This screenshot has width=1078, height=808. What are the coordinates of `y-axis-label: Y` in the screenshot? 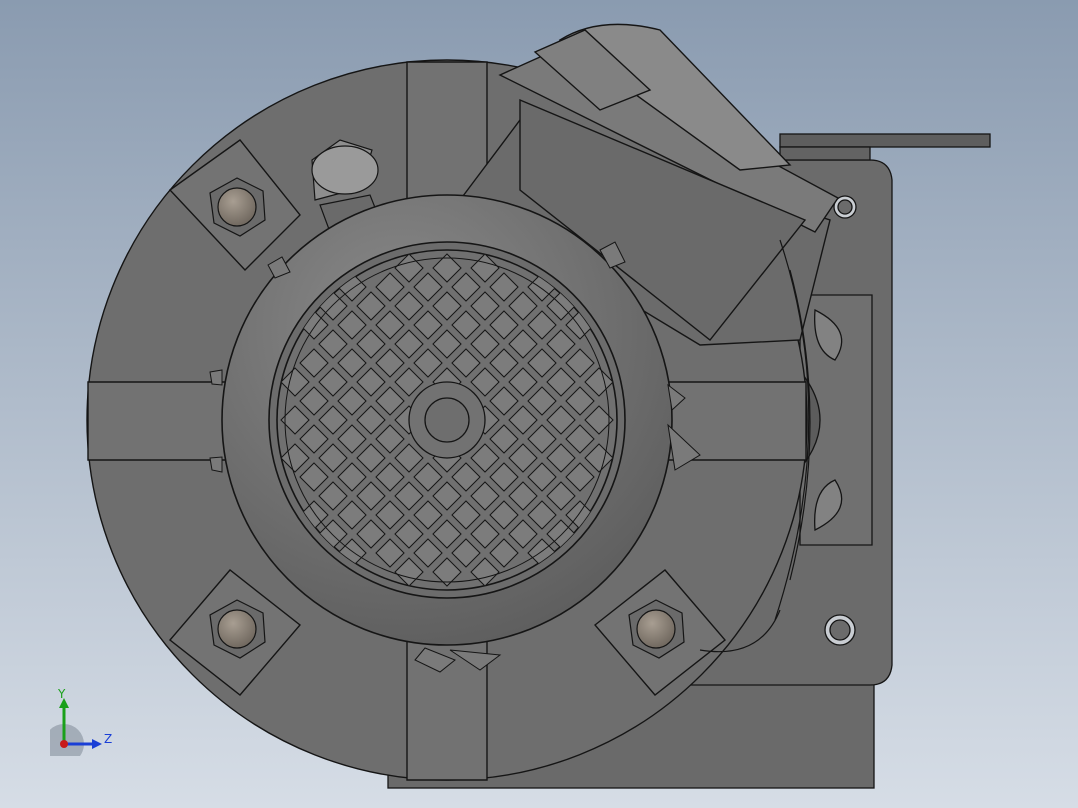 It's located at (61, 694).